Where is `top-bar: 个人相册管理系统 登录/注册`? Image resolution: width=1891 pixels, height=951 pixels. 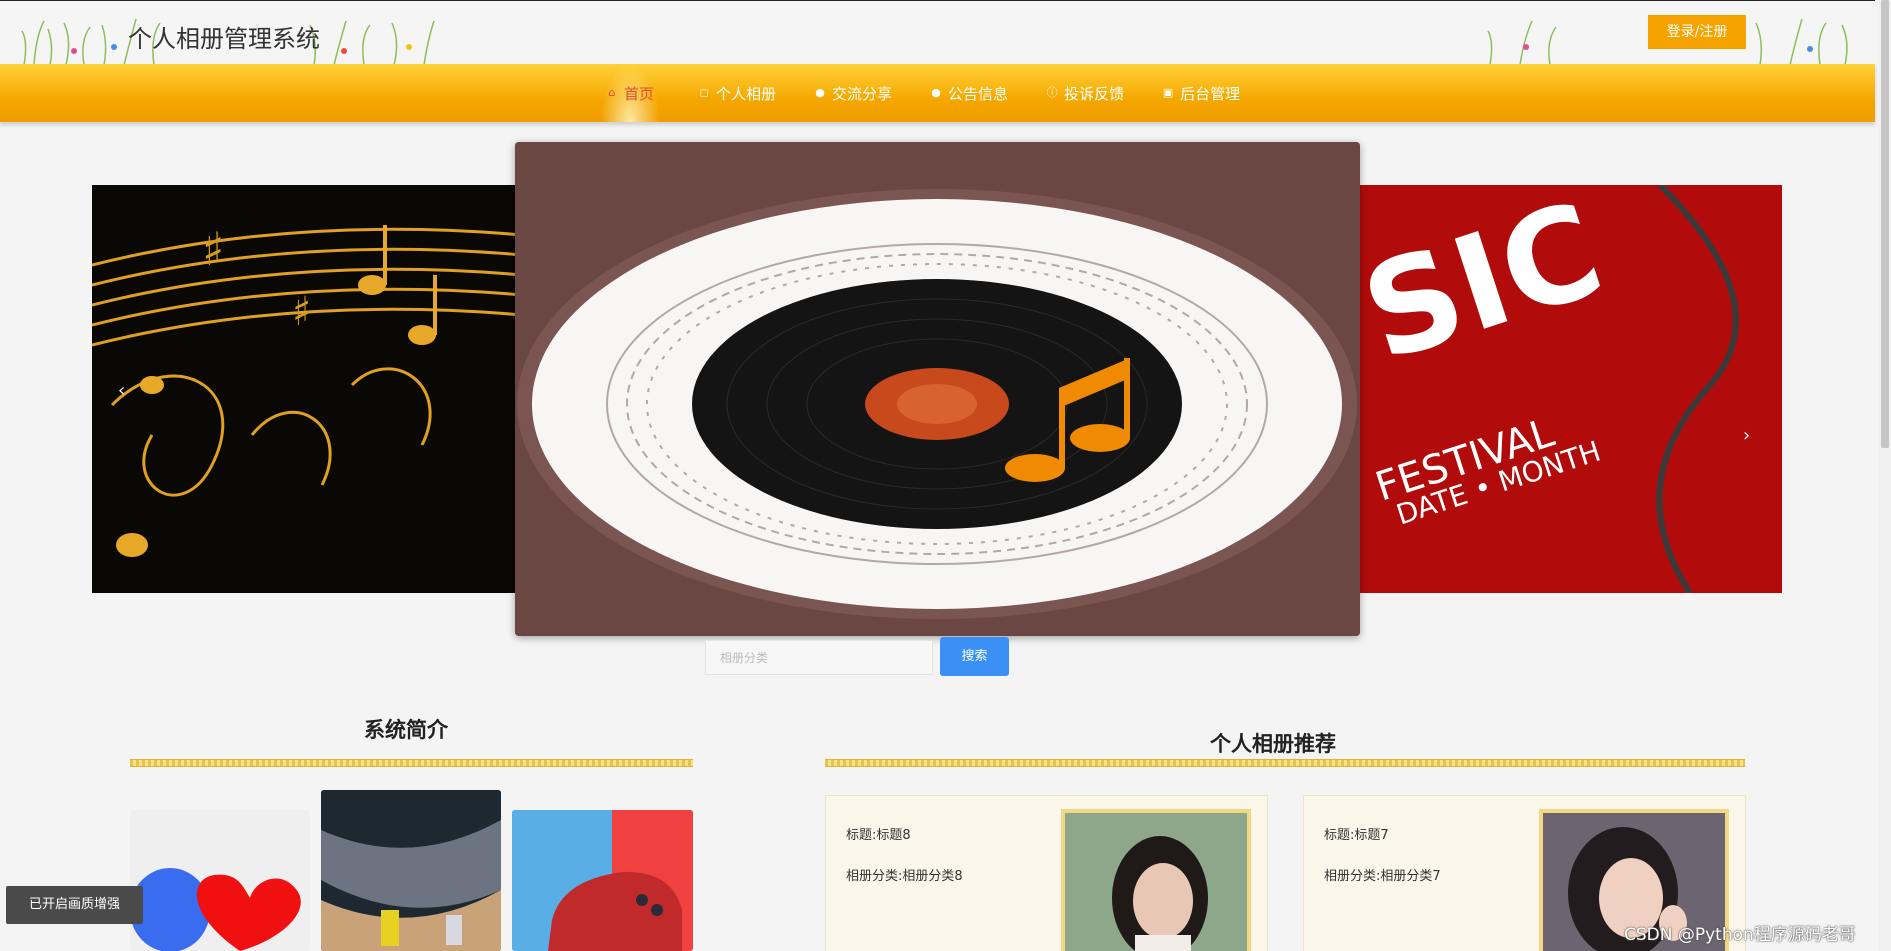
top-bar: 个人相册管理系统 登录/注册 is located at coordinates (937, 32).